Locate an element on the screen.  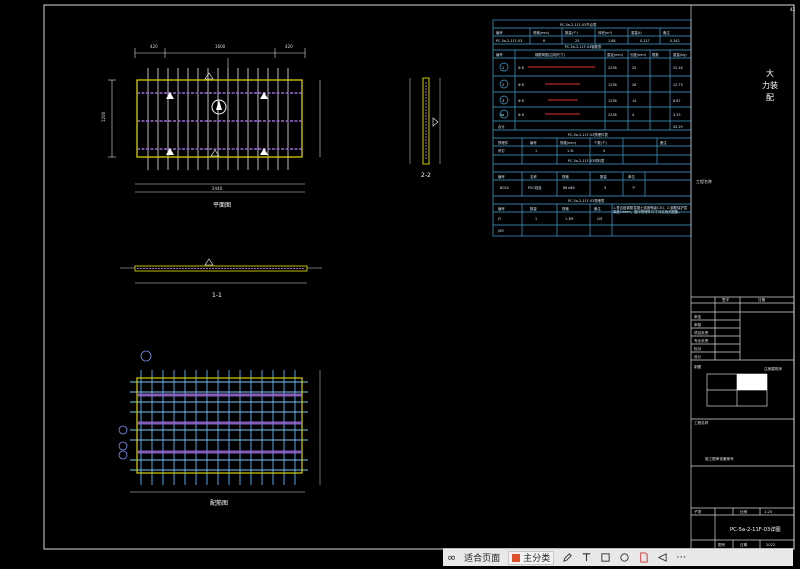
table-cell: CM is located at coordinates (599, 219).